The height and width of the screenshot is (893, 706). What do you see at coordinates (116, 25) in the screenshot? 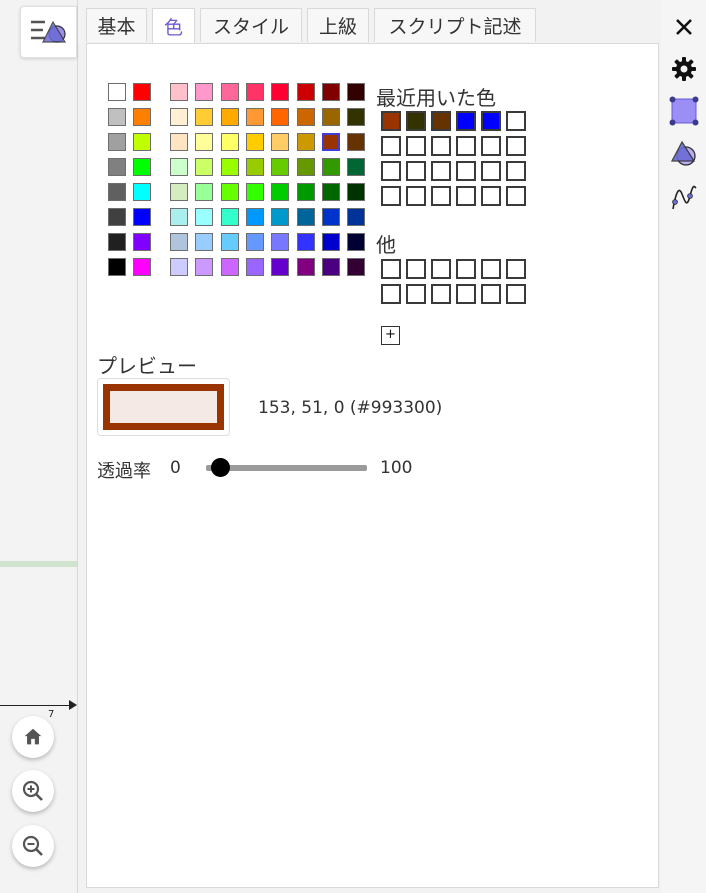
I see `tab-basic: 基本` at bounding box center [116, 25].